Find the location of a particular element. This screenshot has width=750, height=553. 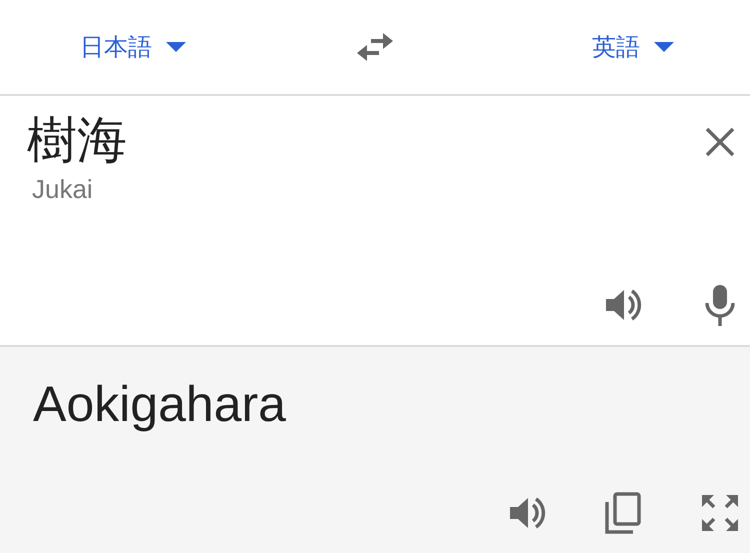

source-text: 樹海 is located at coordinates (77, 141).